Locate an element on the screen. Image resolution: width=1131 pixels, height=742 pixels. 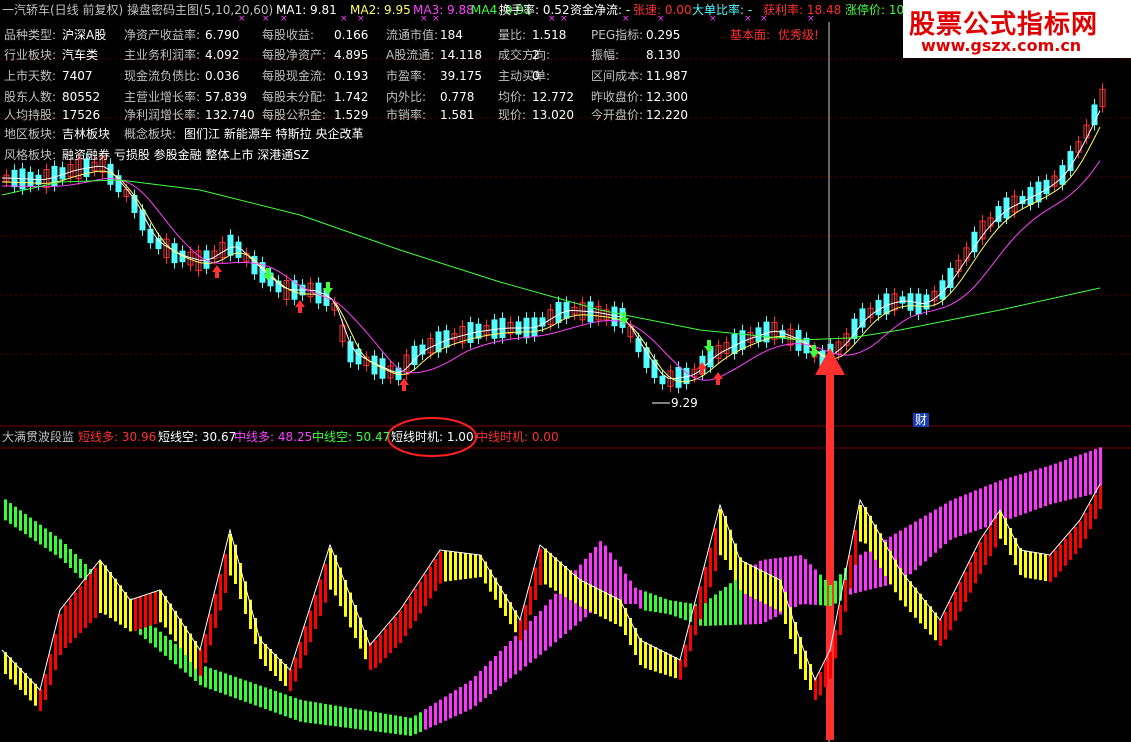
fund-label: A股流通: is located at coordinates (410, 55).